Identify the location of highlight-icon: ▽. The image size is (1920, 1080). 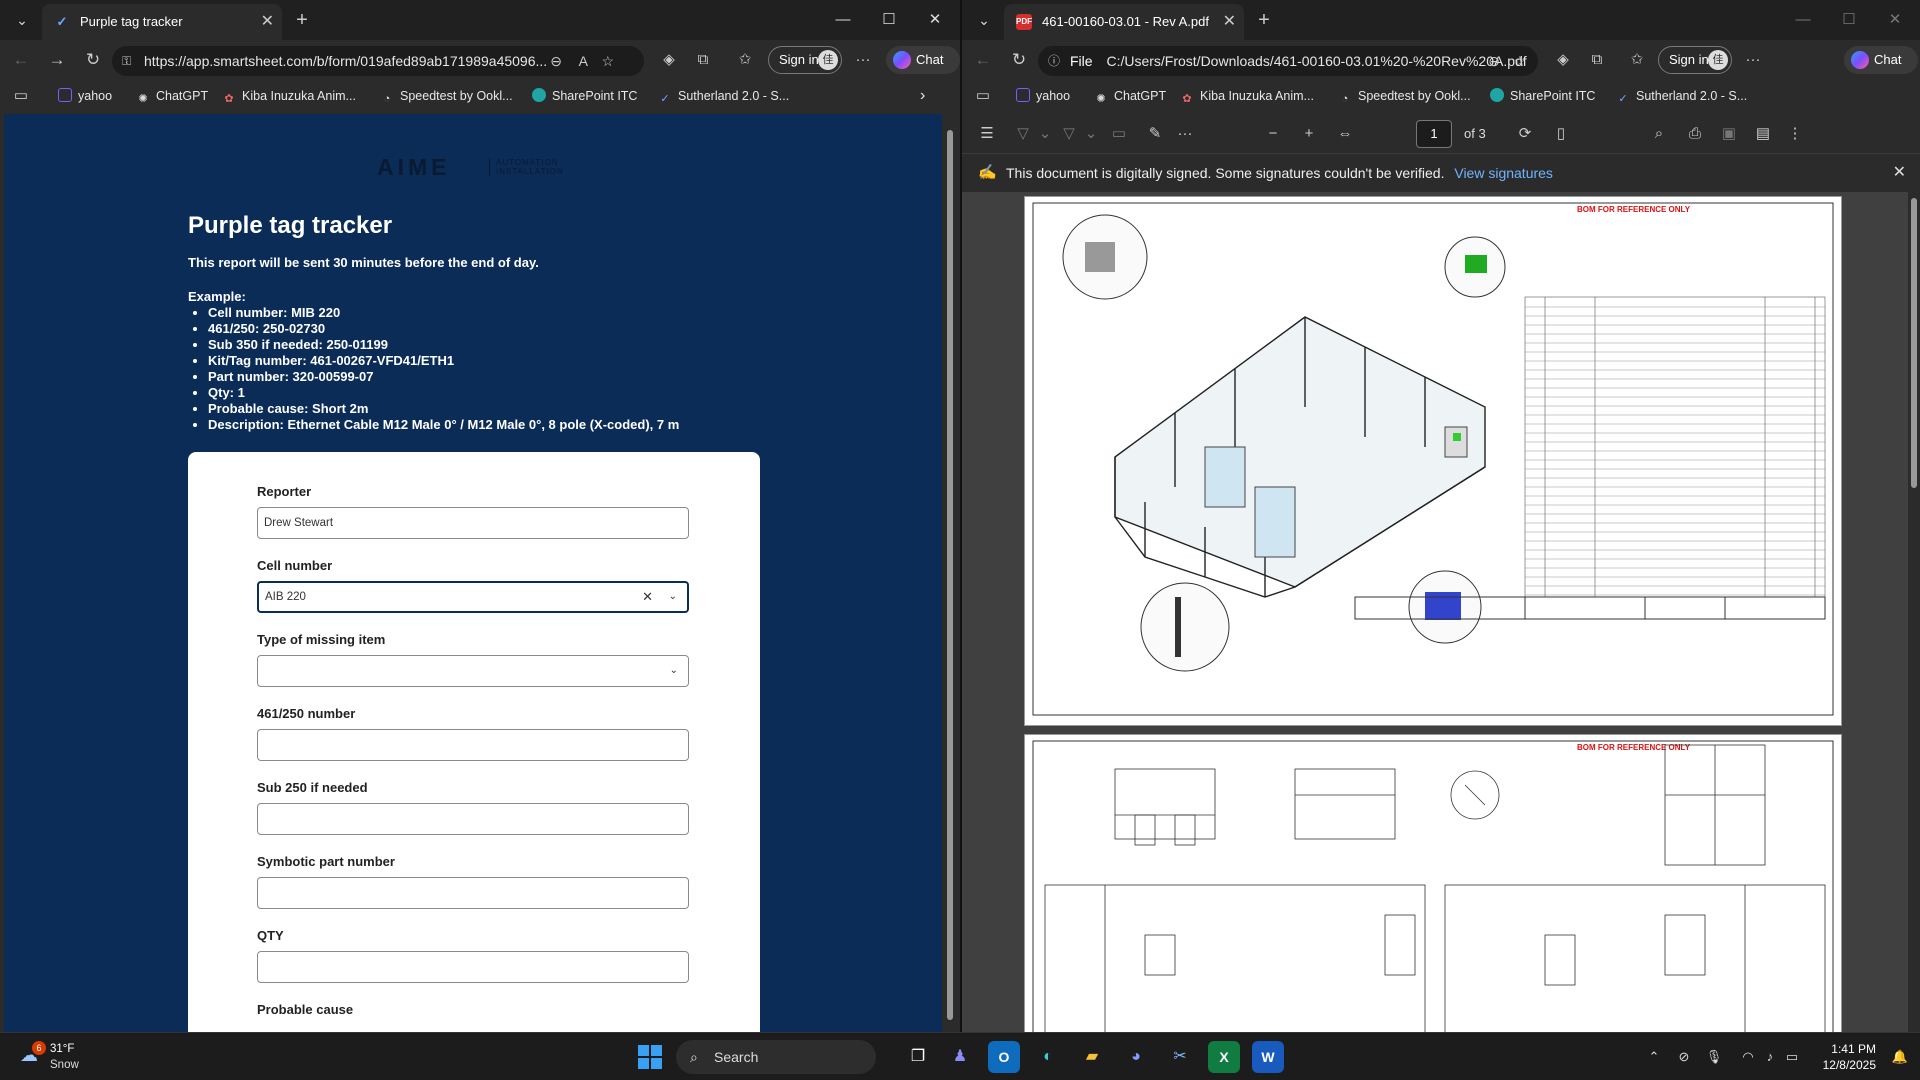
(1023, 134).